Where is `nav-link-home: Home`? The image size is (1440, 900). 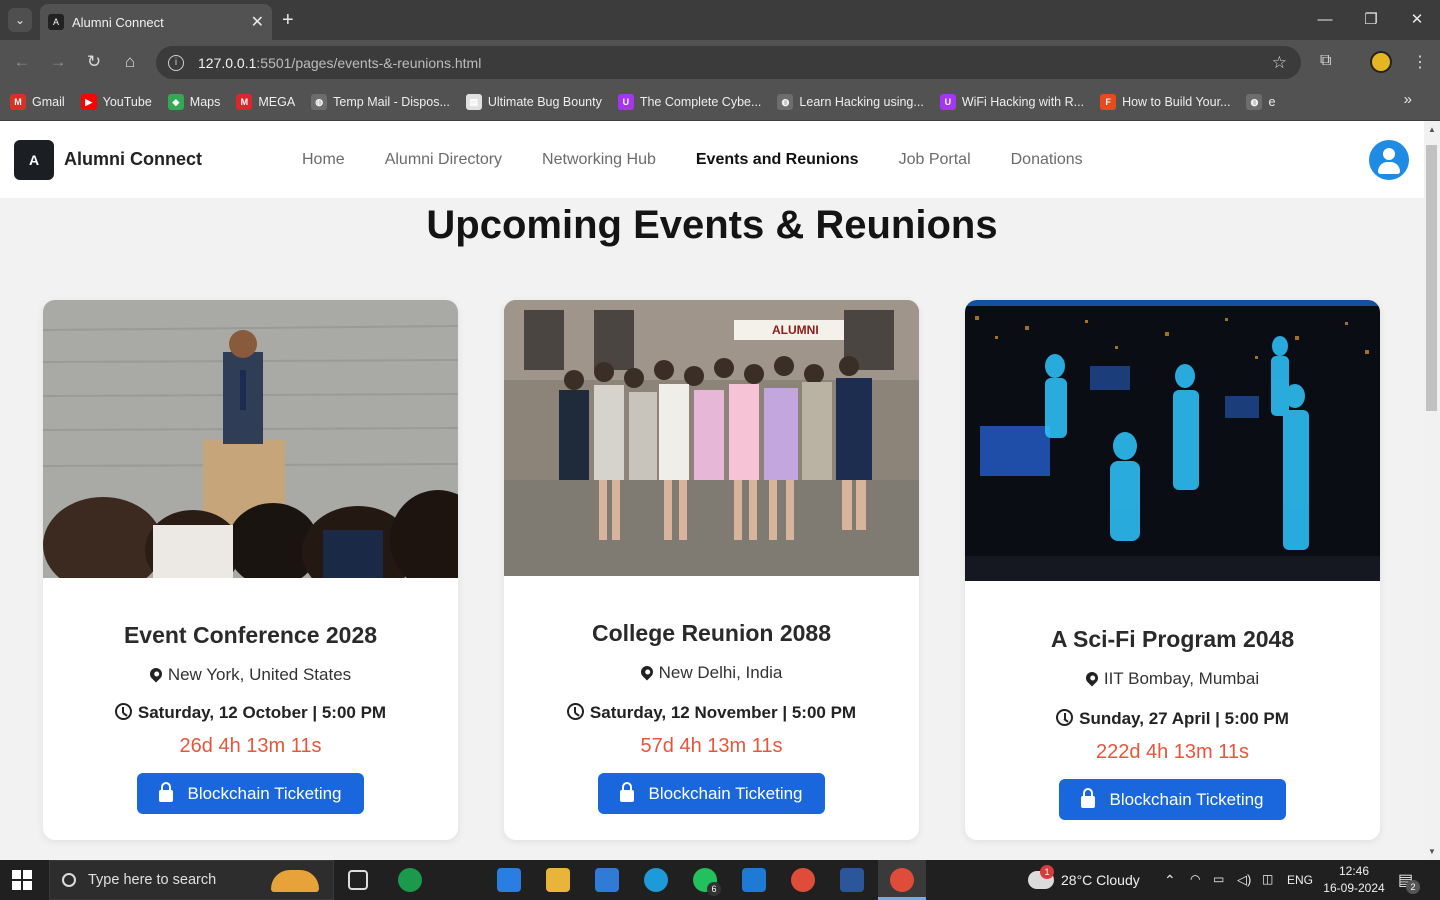 nav-link-home: Home is located at coordinates (323, 160).